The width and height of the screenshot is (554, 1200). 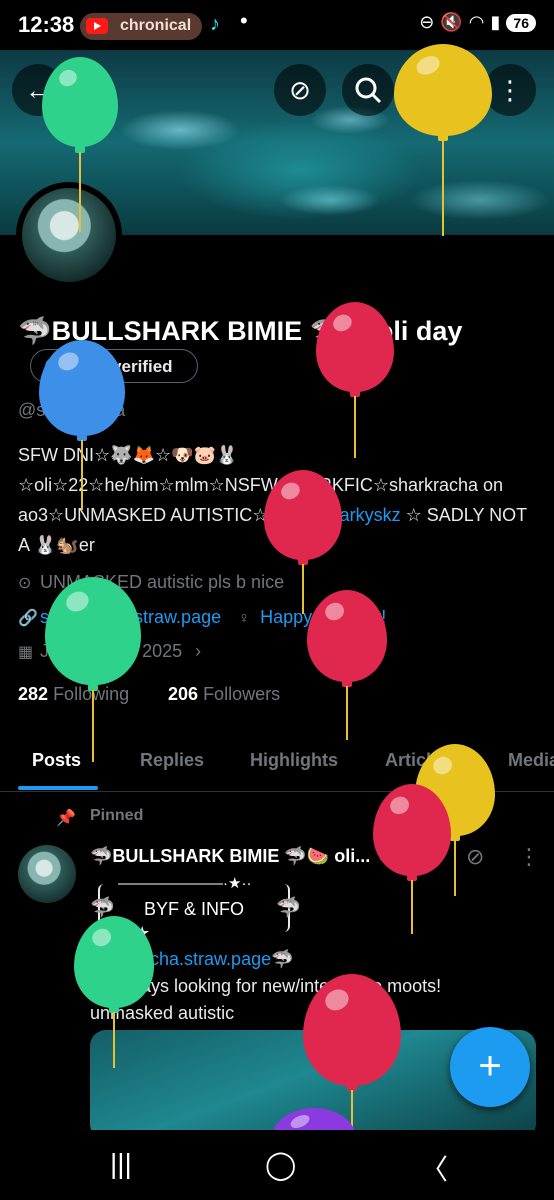 I want to click on post-link: sharkracha.straw.page, so click(x=180, y=959).